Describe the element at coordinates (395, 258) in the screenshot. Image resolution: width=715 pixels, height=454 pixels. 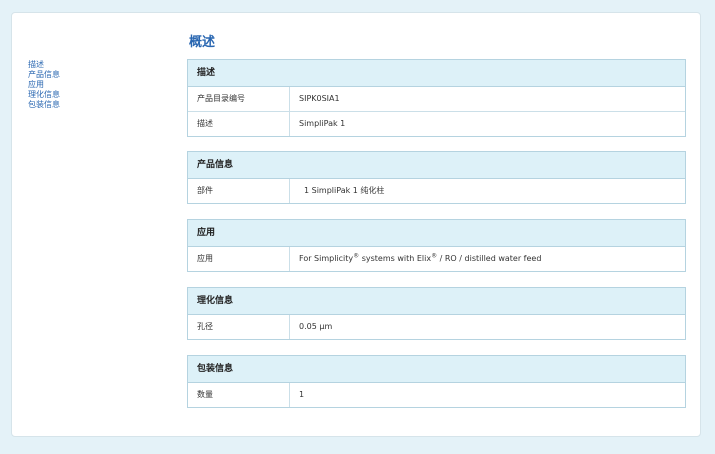
I see `value-text: systems with Elix` at that location.